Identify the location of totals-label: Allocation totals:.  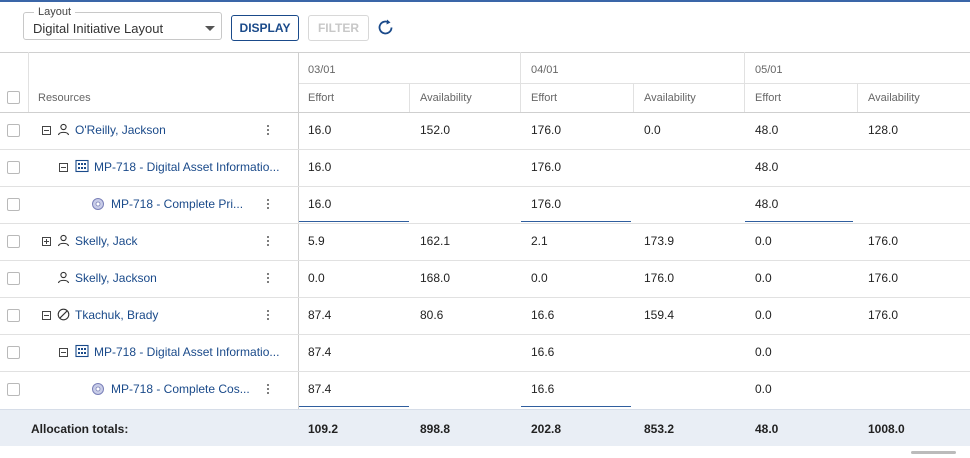
(80, 429).